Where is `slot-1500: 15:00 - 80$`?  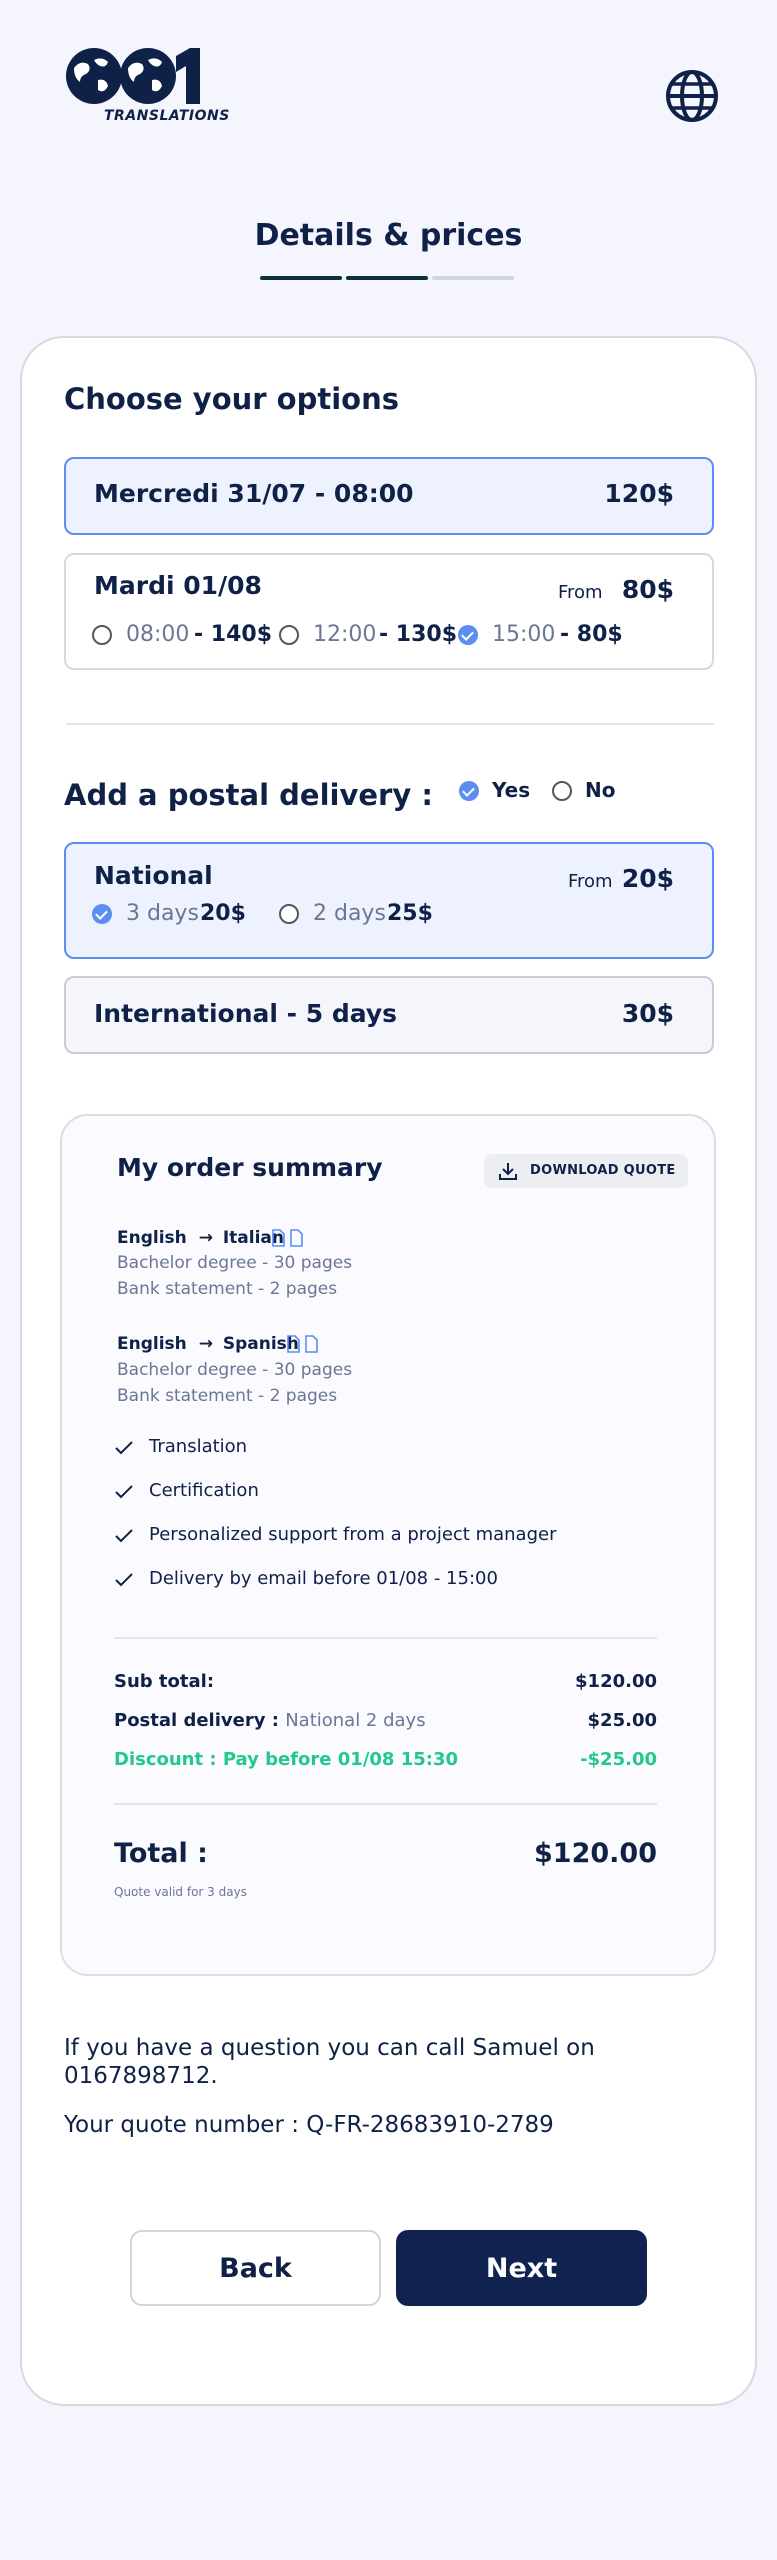
slot-1500: 15:00 - 80$ is located at coordinates (540, 637).